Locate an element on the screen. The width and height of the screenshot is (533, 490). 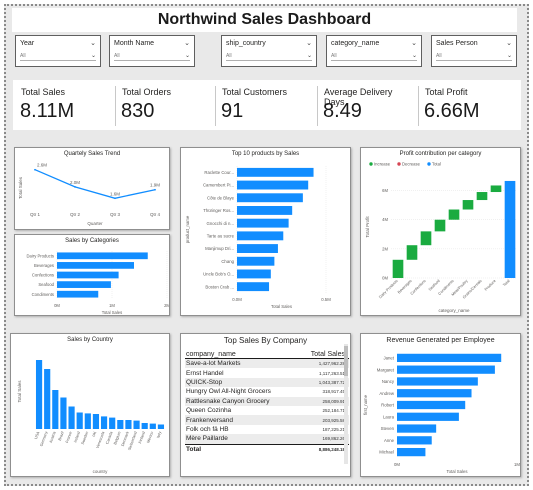
x-tick-label: Italy is located at coordinates (159, 435).